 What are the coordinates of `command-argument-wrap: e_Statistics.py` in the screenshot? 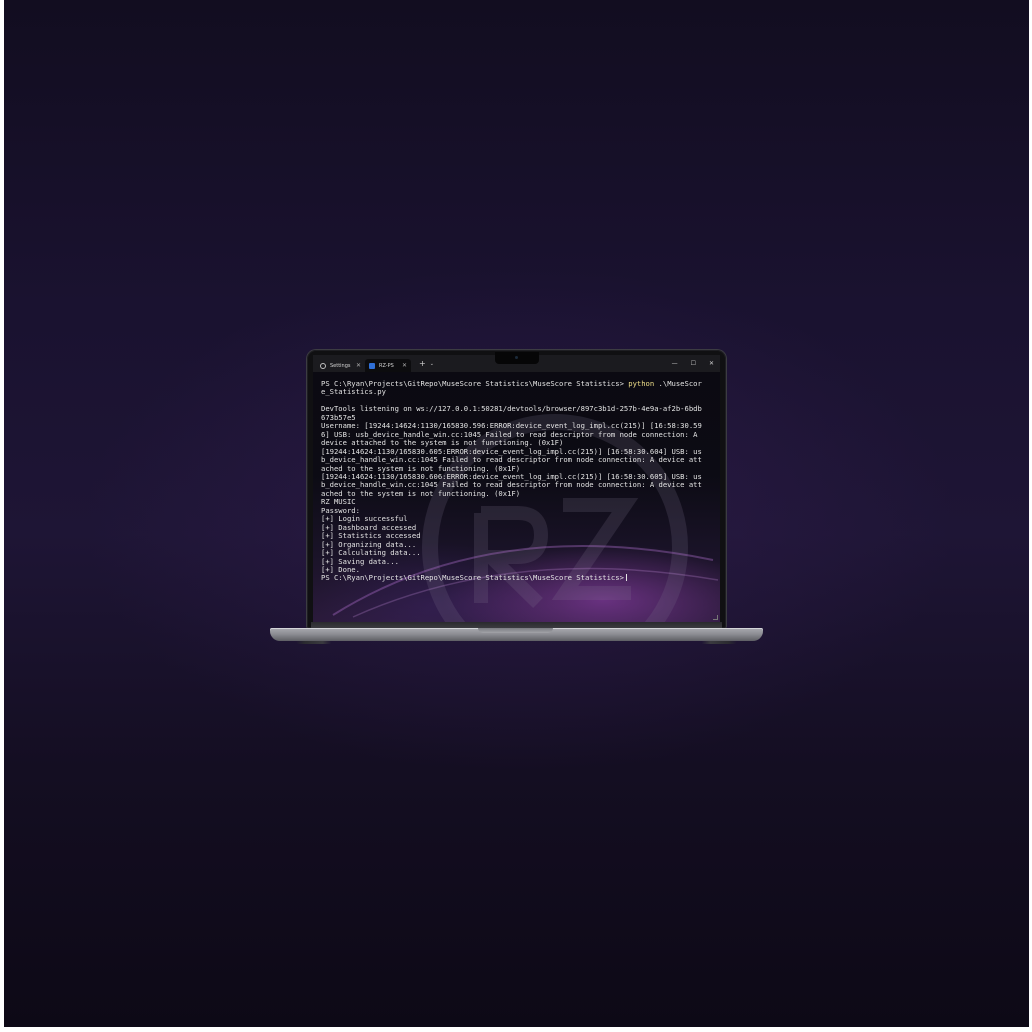 It's located at (353, 392).